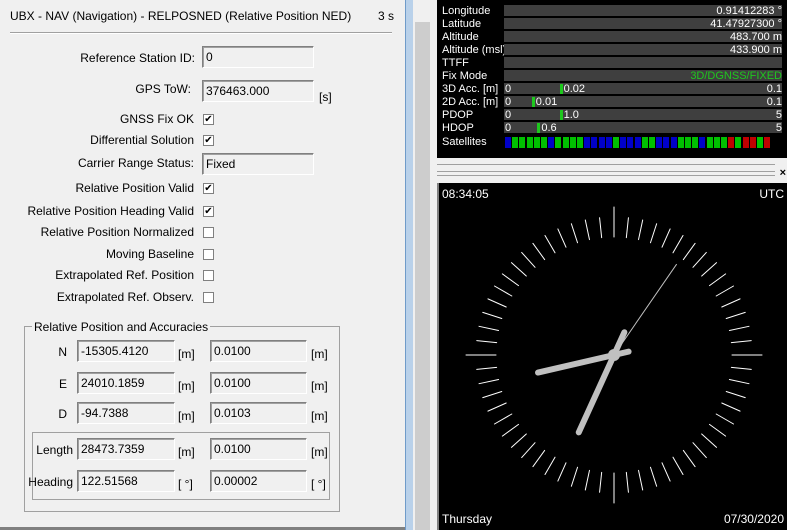 The image size is (787, 530). I want to click on gps-row-value: 0.01, so click(546, 102).